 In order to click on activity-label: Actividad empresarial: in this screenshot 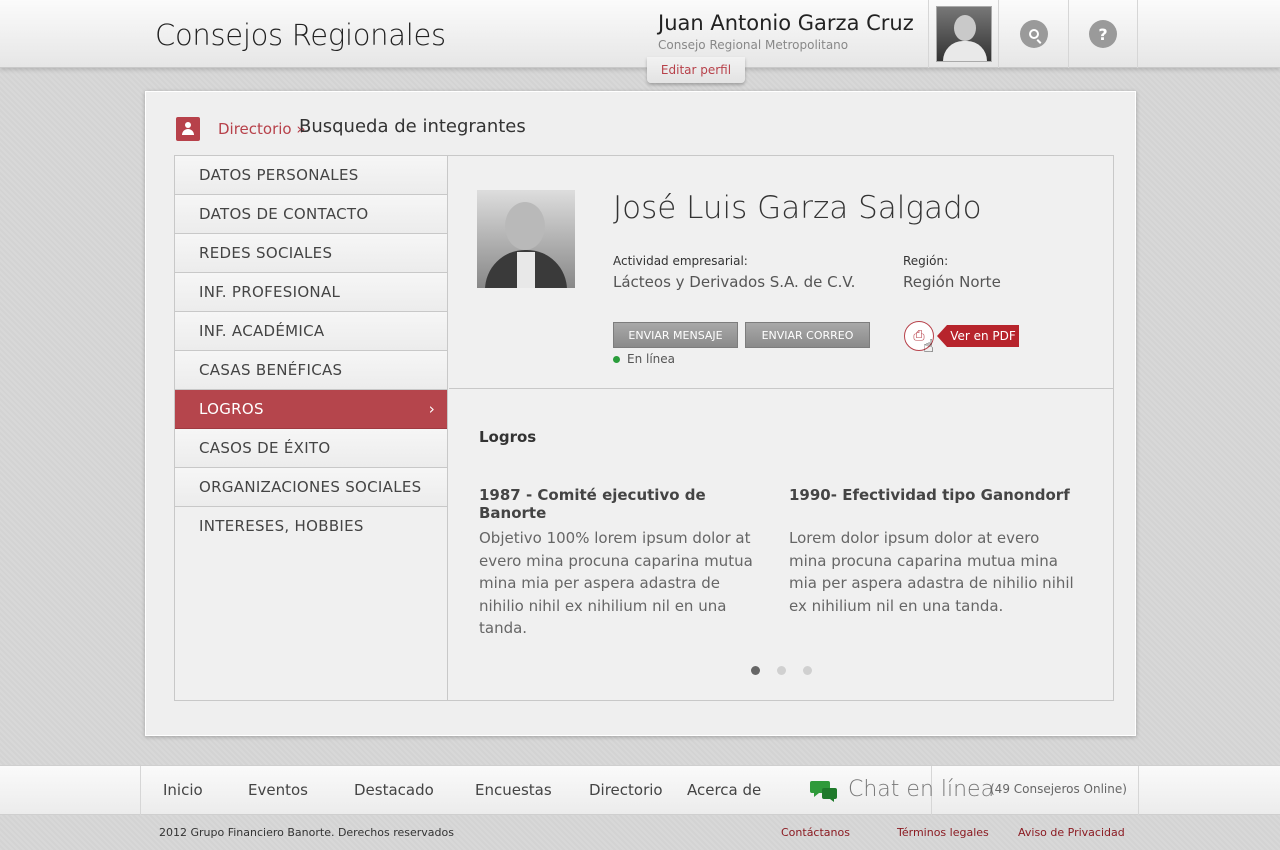, I will do `click(680, 261)`.